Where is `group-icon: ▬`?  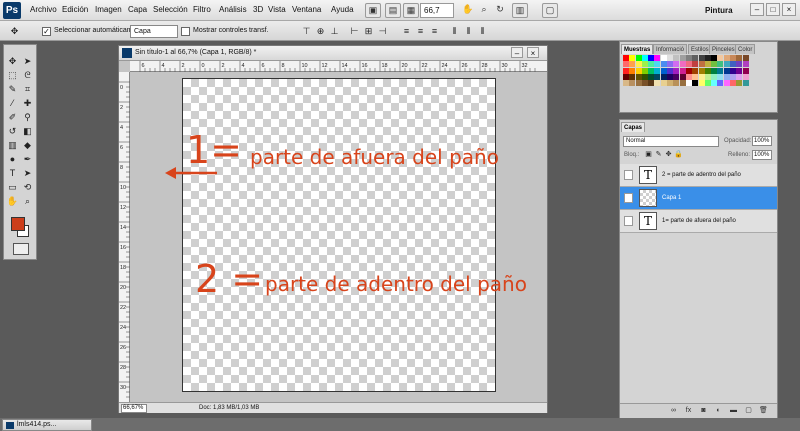 group-icon: ▬ is located at coordinates (733, 411).